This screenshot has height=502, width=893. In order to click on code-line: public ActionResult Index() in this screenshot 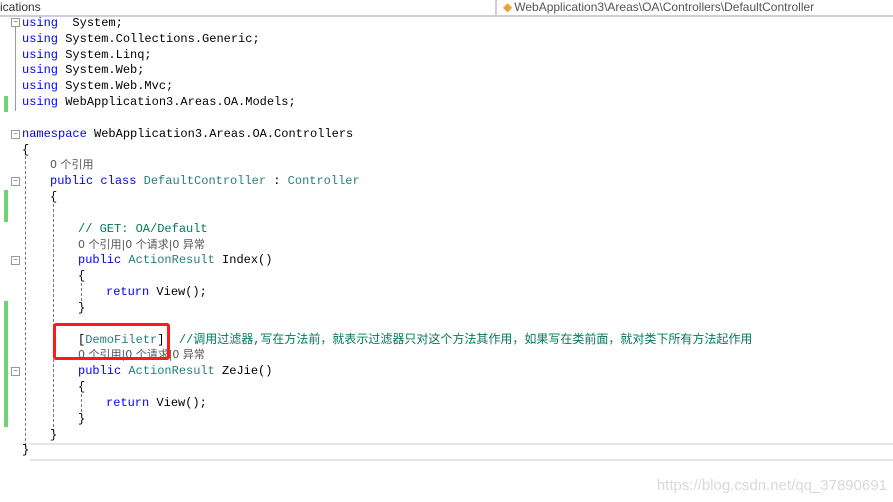, I will do `click(175, 260)`.